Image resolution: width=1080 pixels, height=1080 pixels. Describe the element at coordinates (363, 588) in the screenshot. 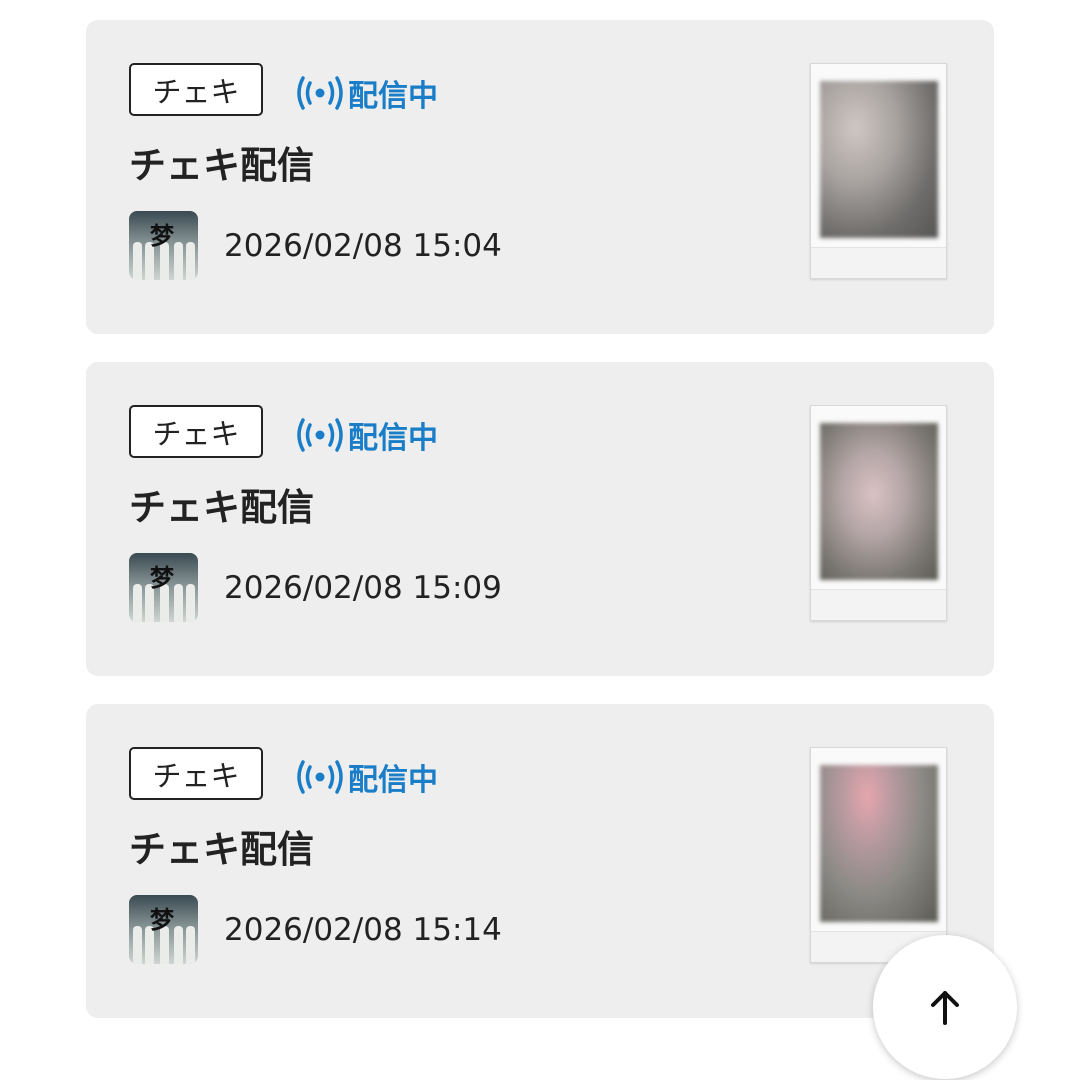

I see `timestamp: 2026/02/08 15:09` at that location.